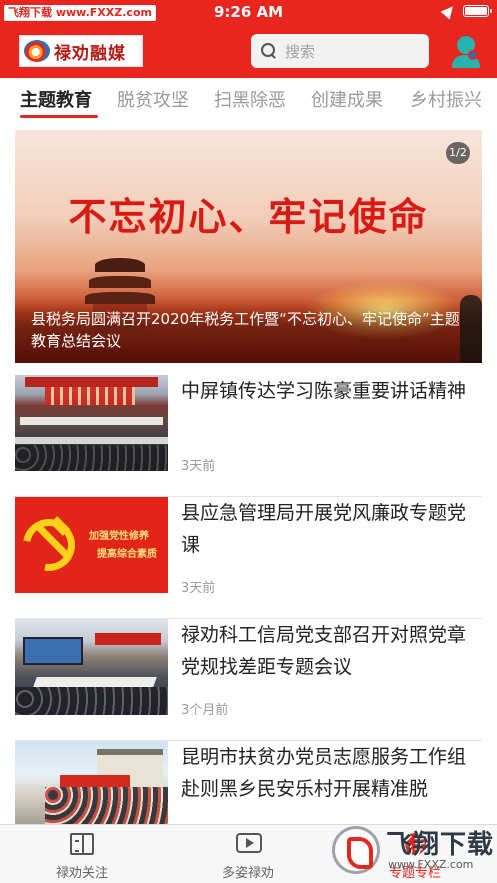  I want to click on news-item: 禄劝科工信局党支部召开对照党章党规找差距专题会议 3个月前, so click(248, 680).